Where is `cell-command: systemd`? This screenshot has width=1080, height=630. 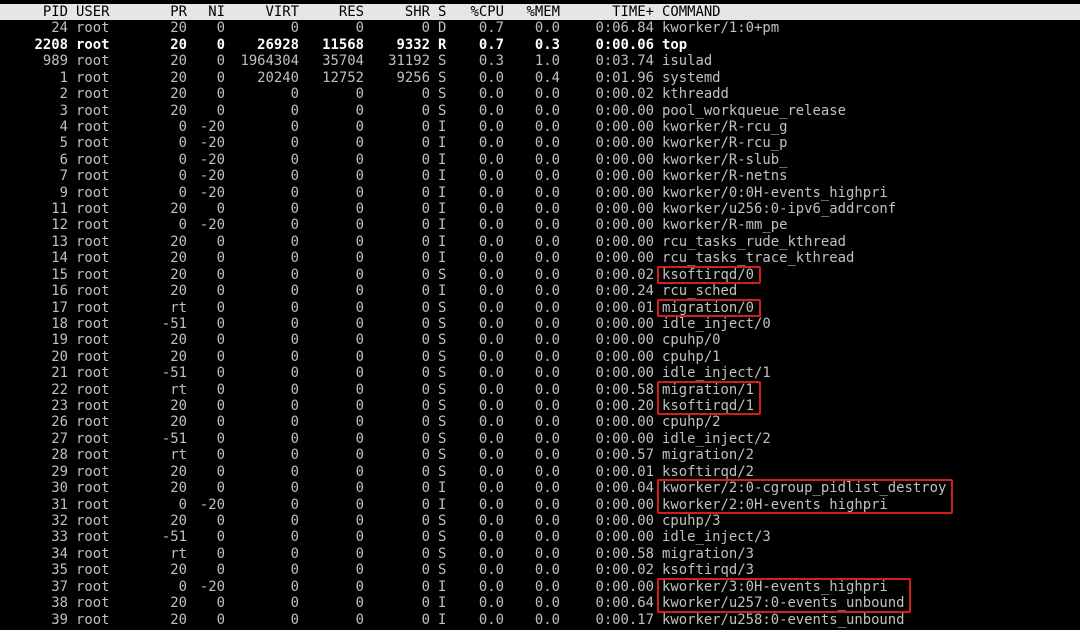
cell-command: systemd is located at coordinates (691, 77).